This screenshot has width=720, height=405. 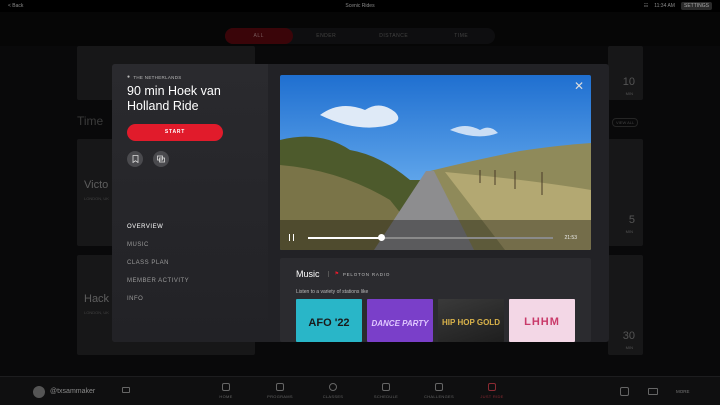 What do you see at coordinates (653, 391) in the screenshot?
I see `cast-icon` at bounding box center [653, 391].